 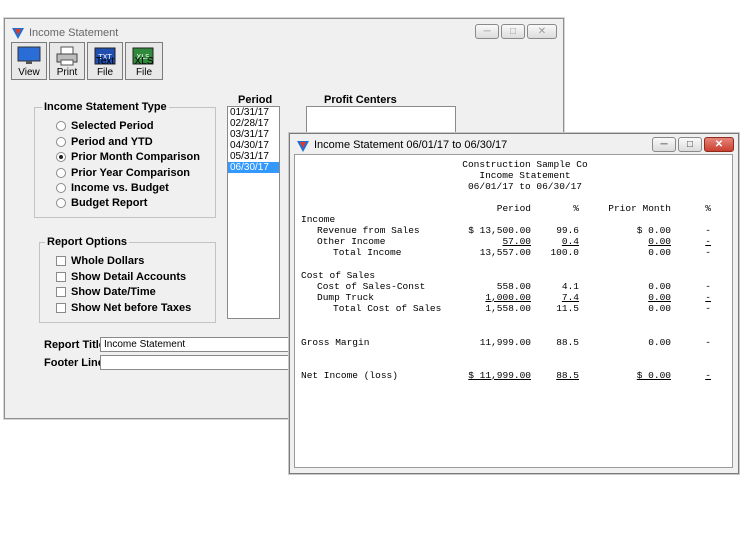 What do you see at coordinates (101, 203) in the screenshot?
I see `radio-budget-report: Budget Report` at bounding box center [101, 203].